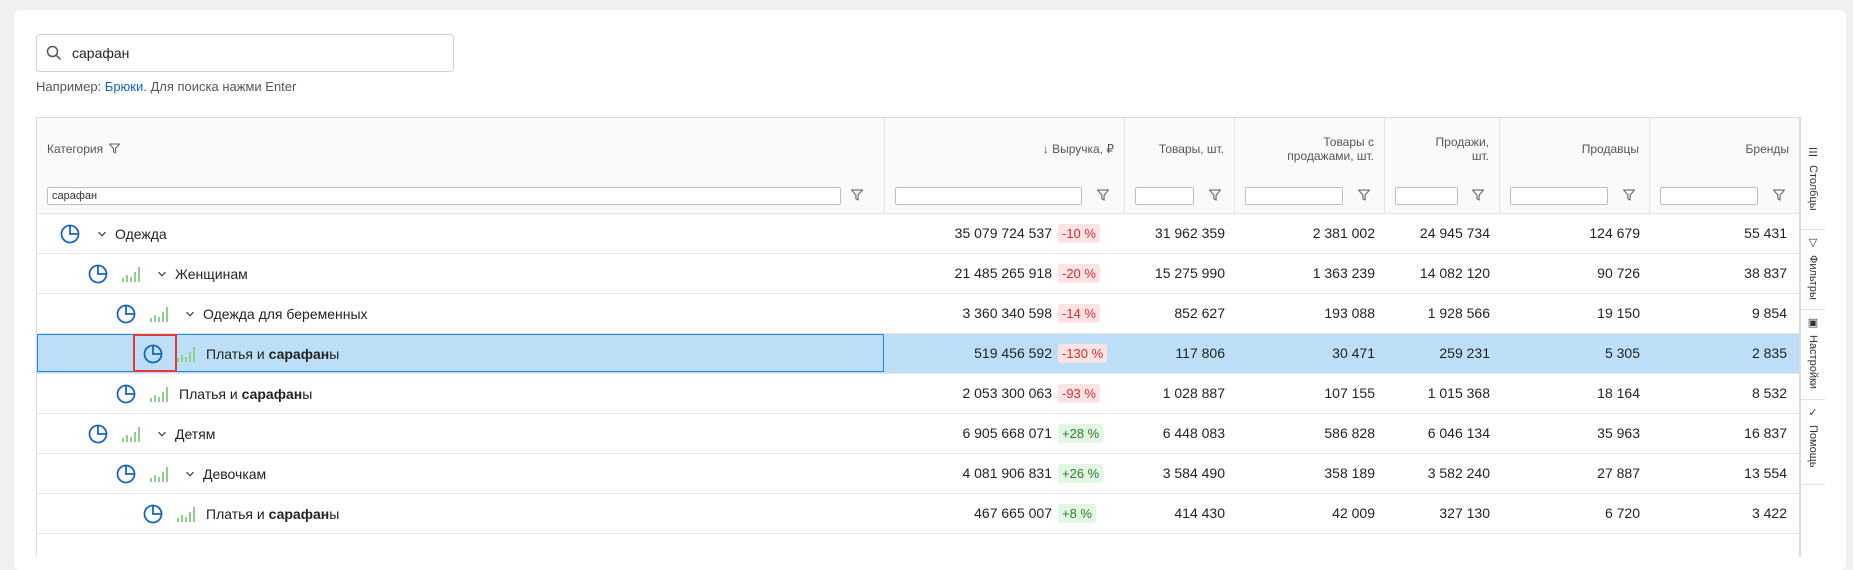 Image resolution: width=1853 pixels, height=570 pixels. I want to click on category-name: Женщинам, so click(211, 274).